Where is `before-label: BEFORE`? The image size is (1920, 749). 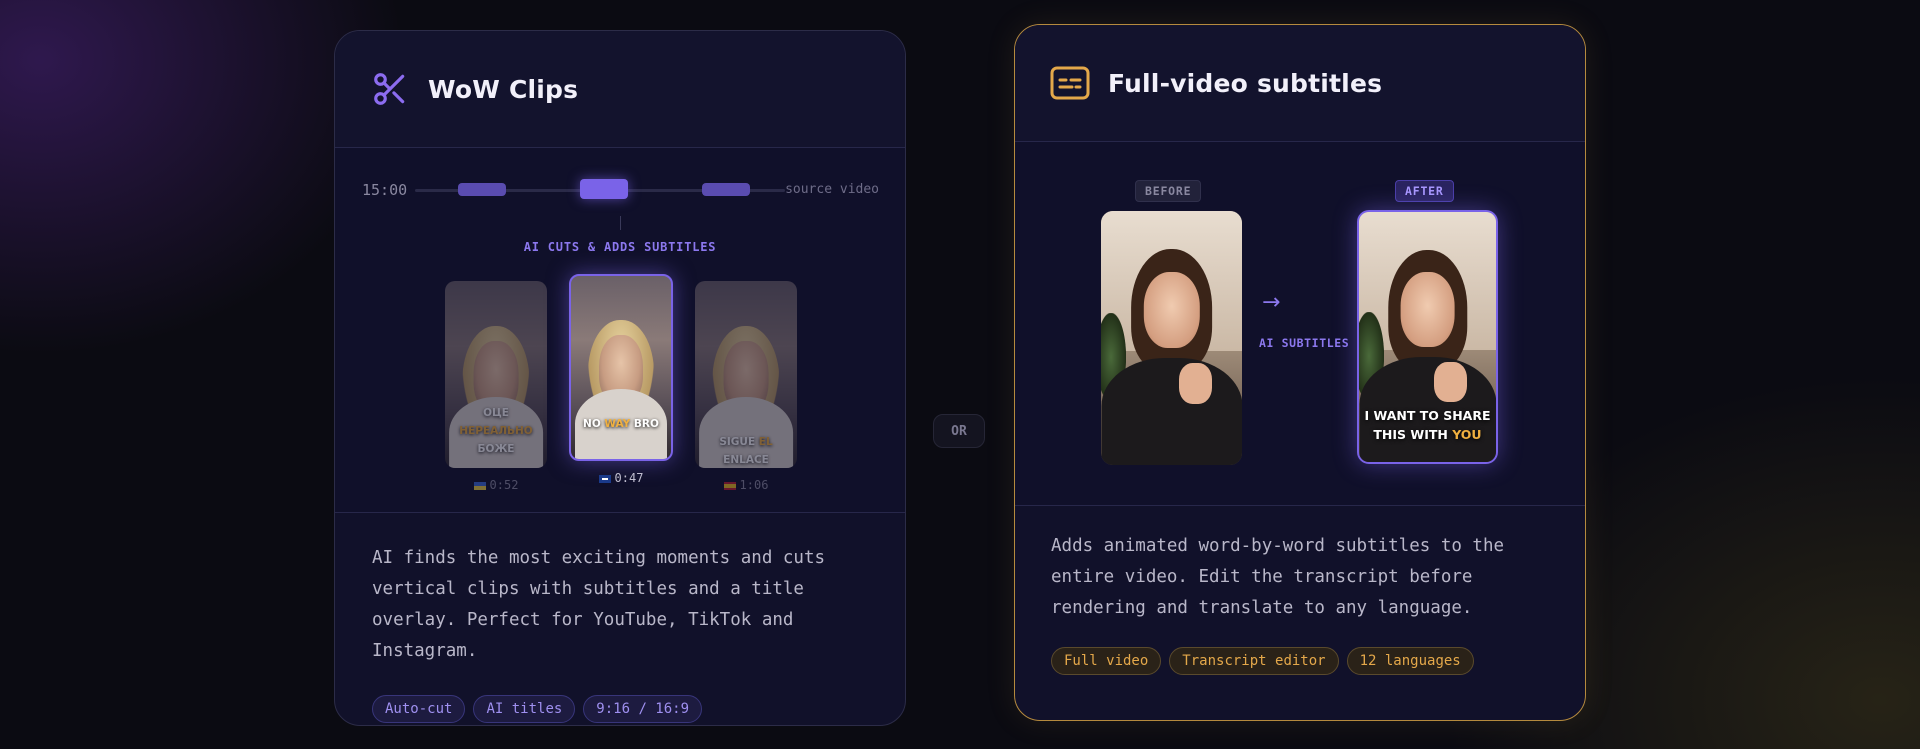
before-label: BEFORE is located at coordinates (1168, 191).